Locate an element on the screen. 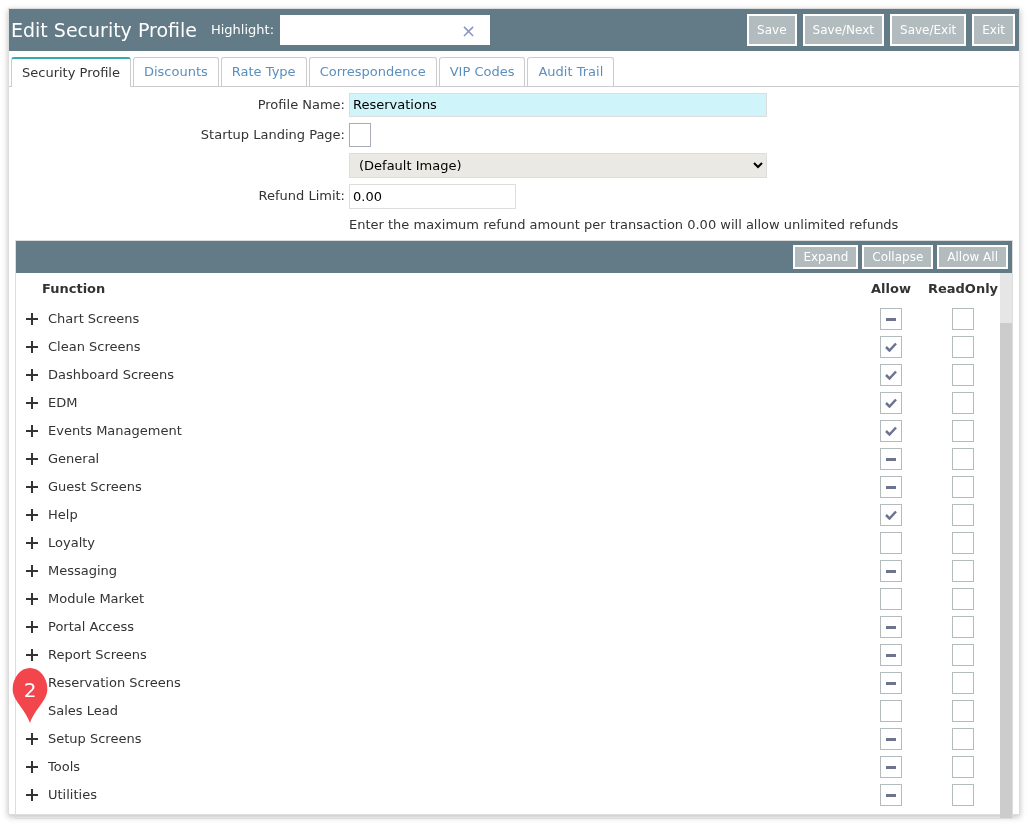  tab: Rate Type is located at coordinates (263, 71).